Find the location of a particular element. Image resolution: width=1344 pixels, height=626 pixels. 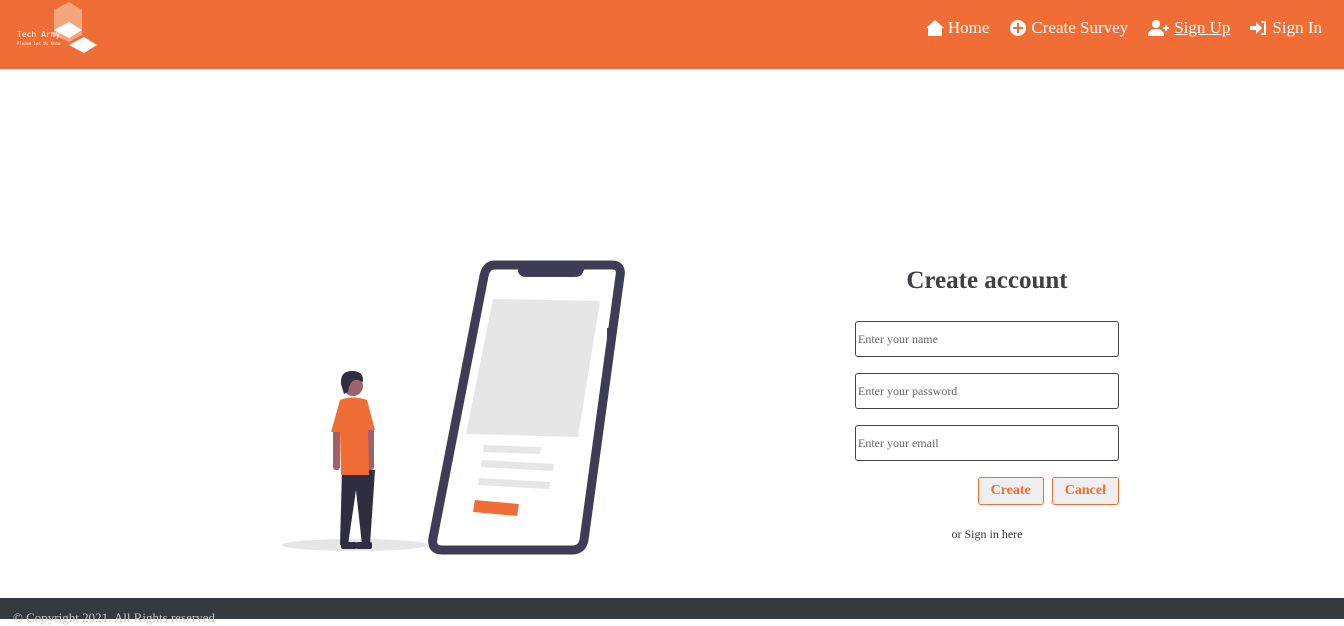

nav-sign-in: Sign In is located at coordinates (1286, 28).